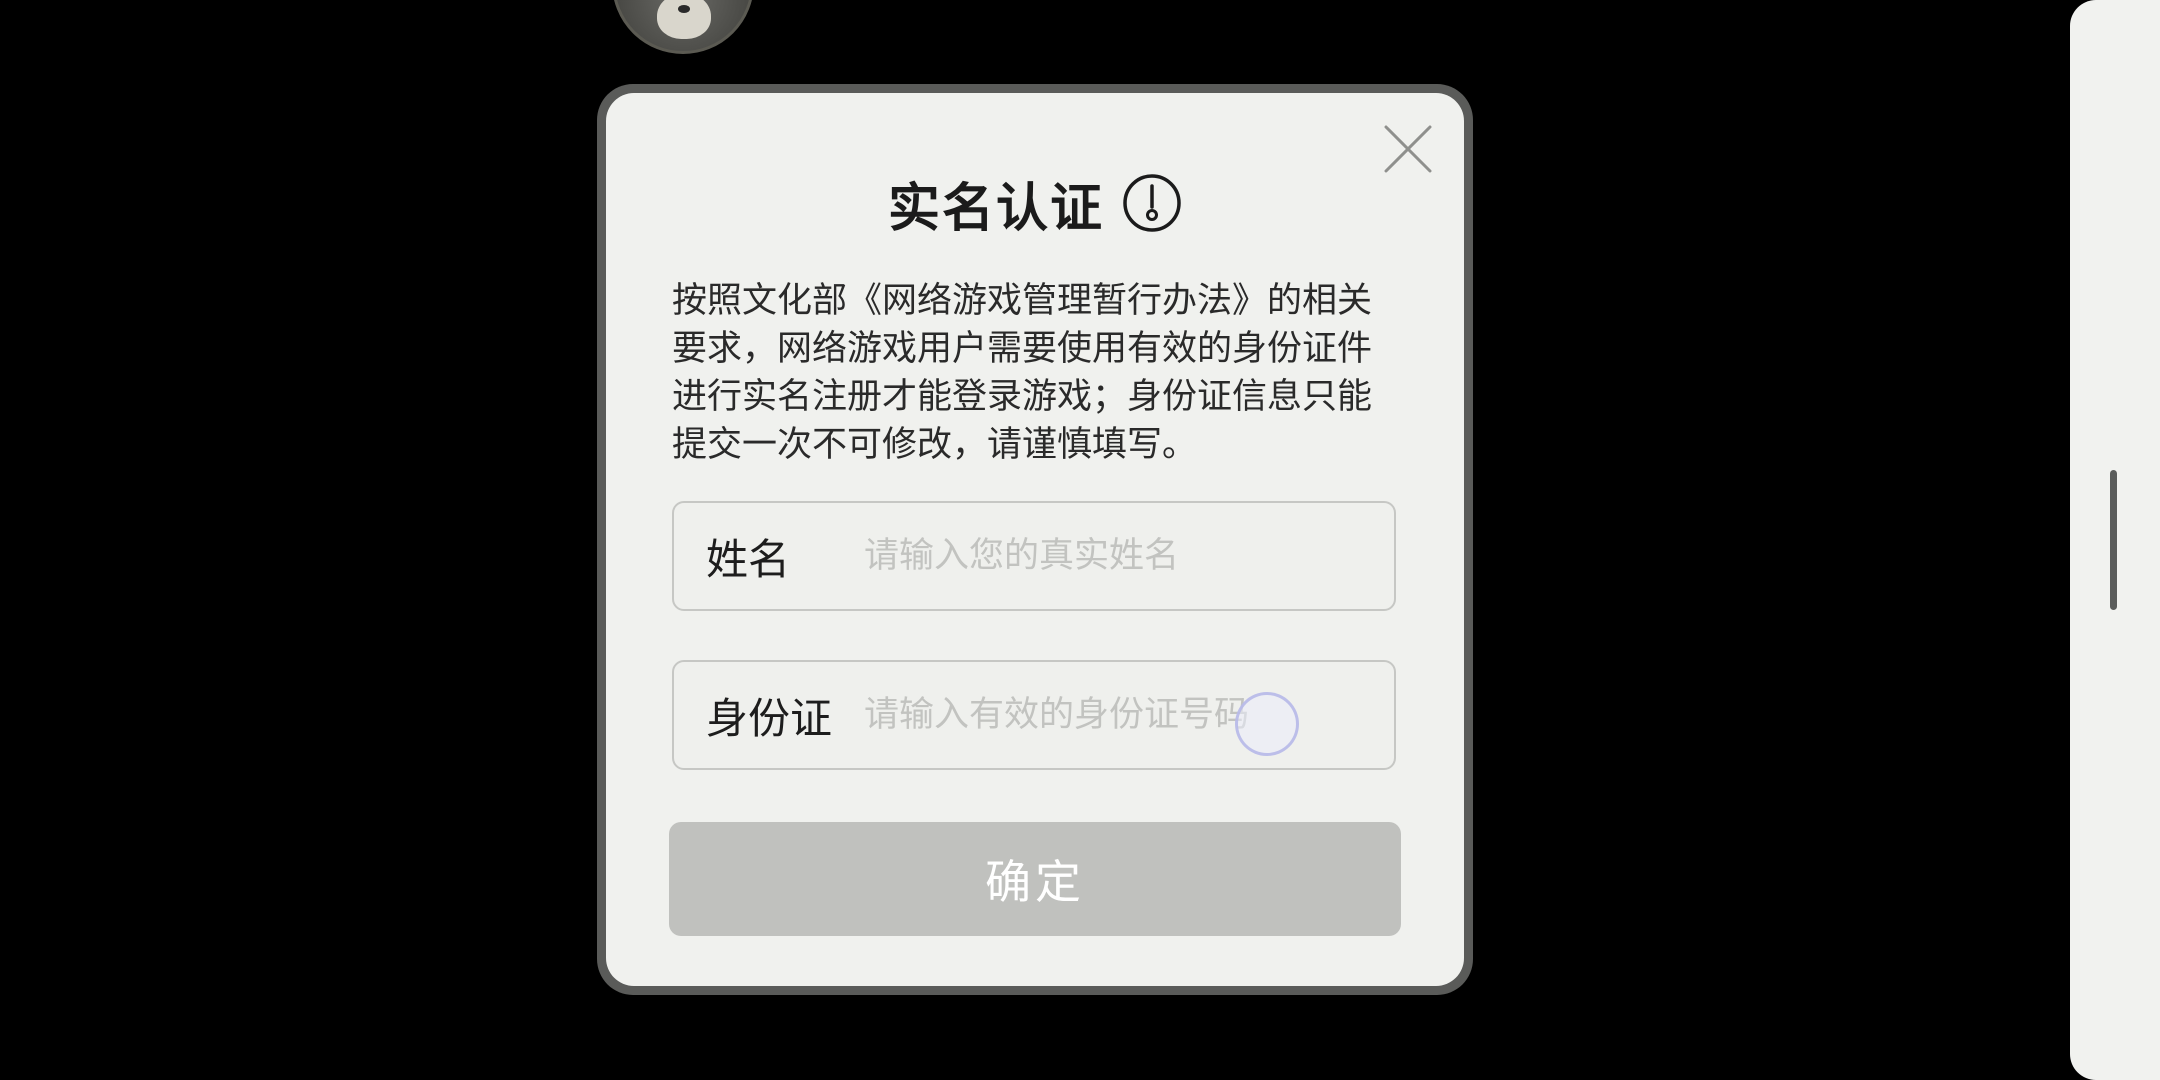 The height and width of the screenshot is (1080, 2160). Describe the element at coordinates (683, 27) in the screenshot. I see `avatar` at that location.